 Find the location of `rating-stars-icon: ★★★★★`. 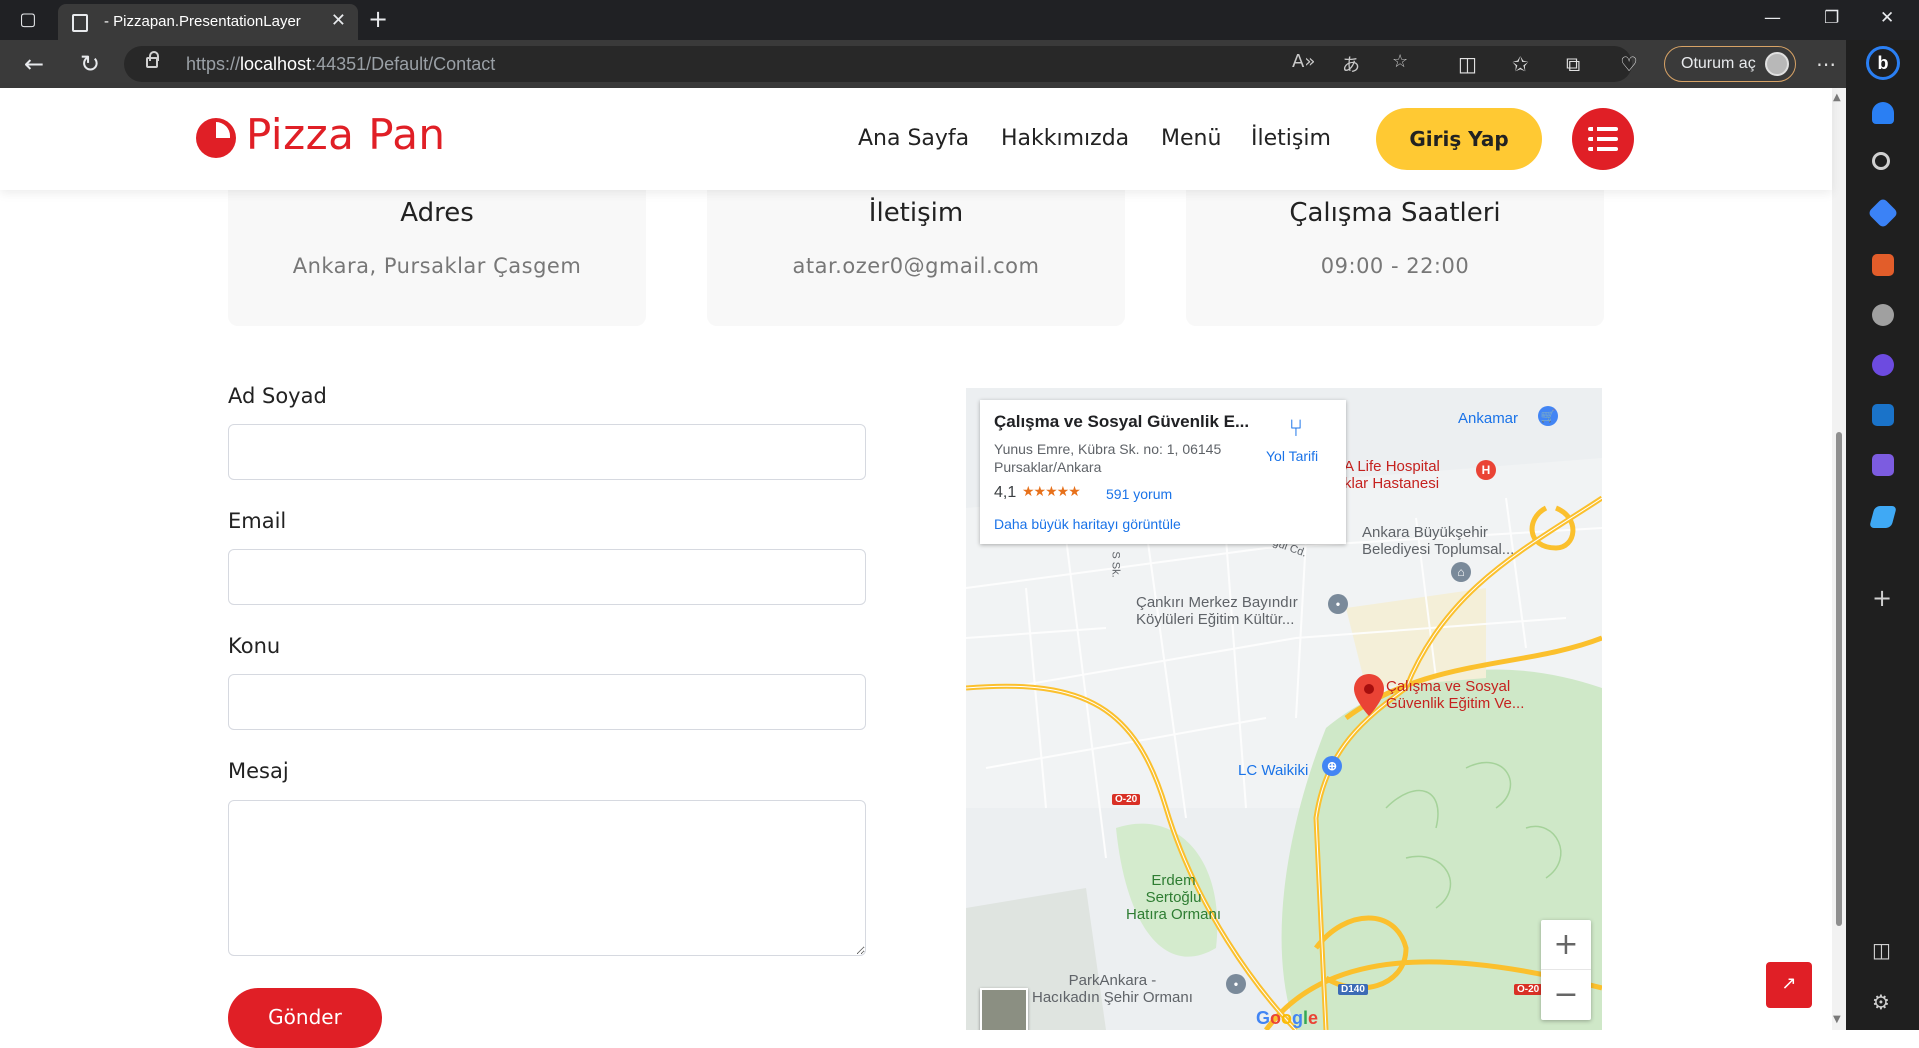

rating-stars-icon: ★★★★★ is located at coordinates (1051, 492).